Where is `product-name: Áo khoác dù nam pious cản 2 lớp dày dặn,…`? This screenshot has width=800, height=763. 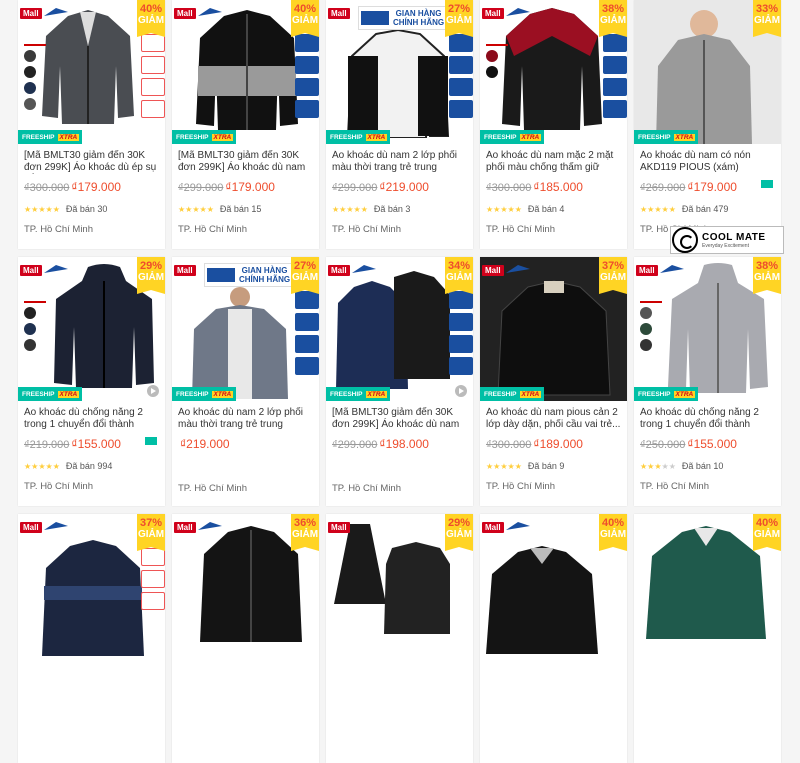 product-name: Áo khoác dù nam pious cản 2 lớp dày dặn,… is located at coordinates (553, 419).